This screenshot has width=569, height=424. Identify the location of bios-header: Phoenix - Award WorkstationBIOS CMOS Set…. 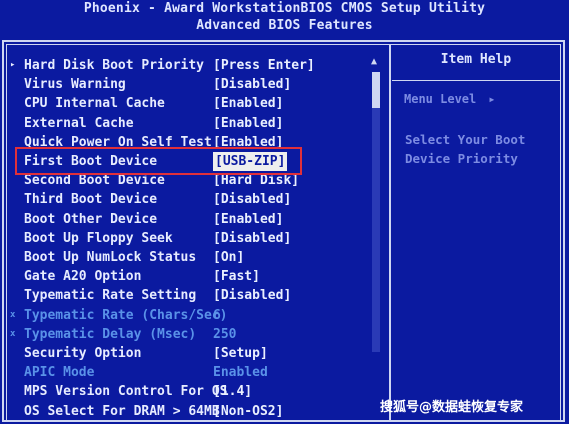
(284, 18).